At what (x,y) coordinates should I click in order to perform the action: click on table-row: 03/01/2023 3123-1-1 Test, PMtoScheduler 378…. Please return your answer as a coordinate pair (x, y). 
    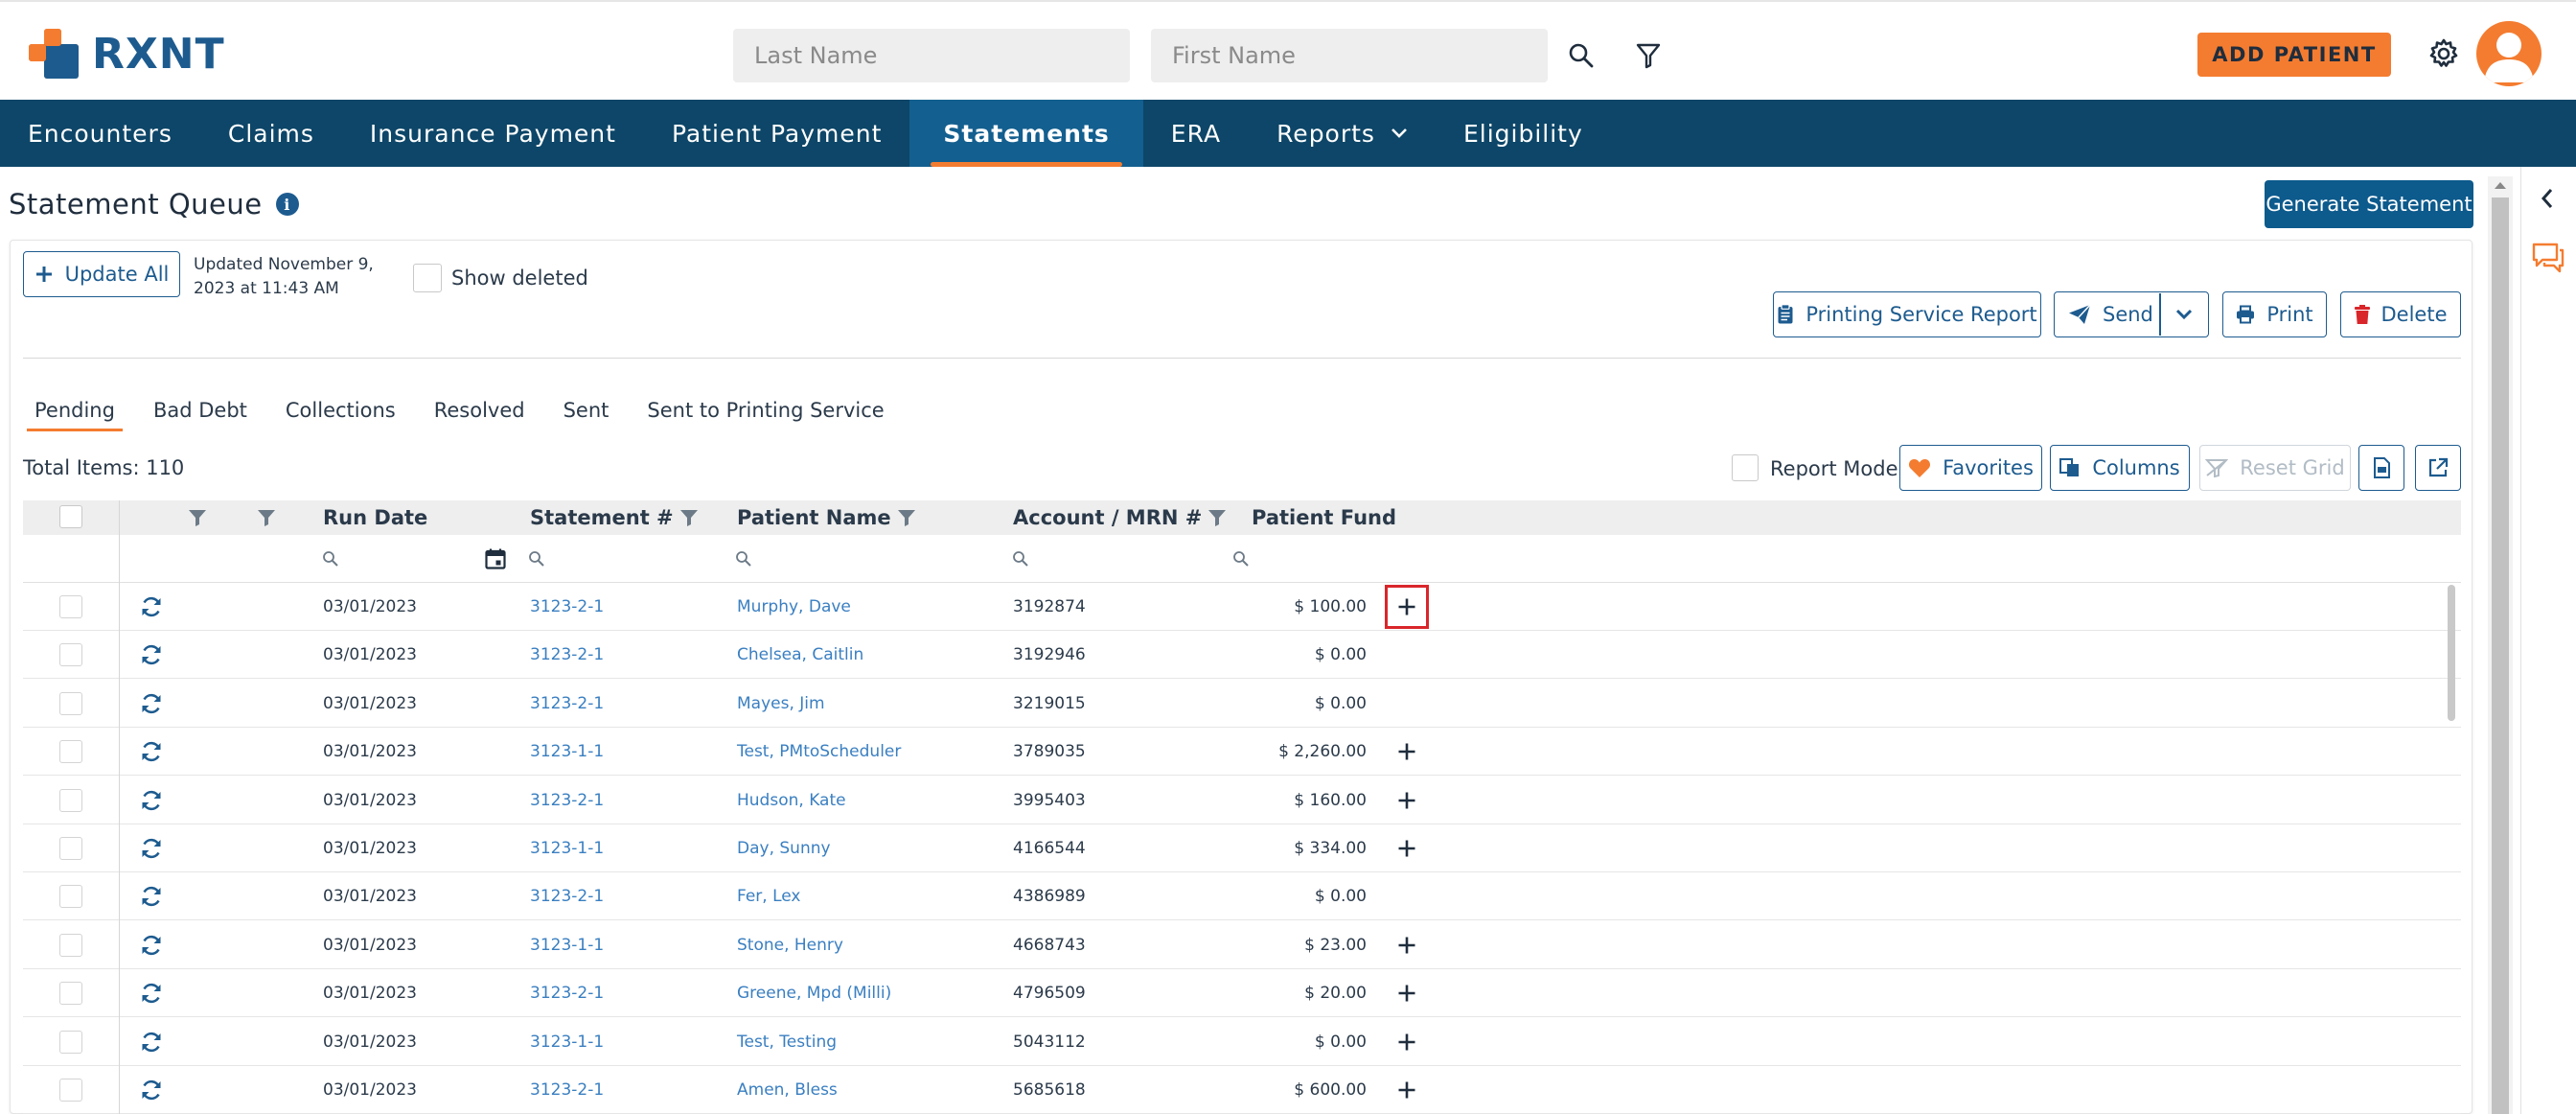
    Looking at the image, I should click on (1242, 752).